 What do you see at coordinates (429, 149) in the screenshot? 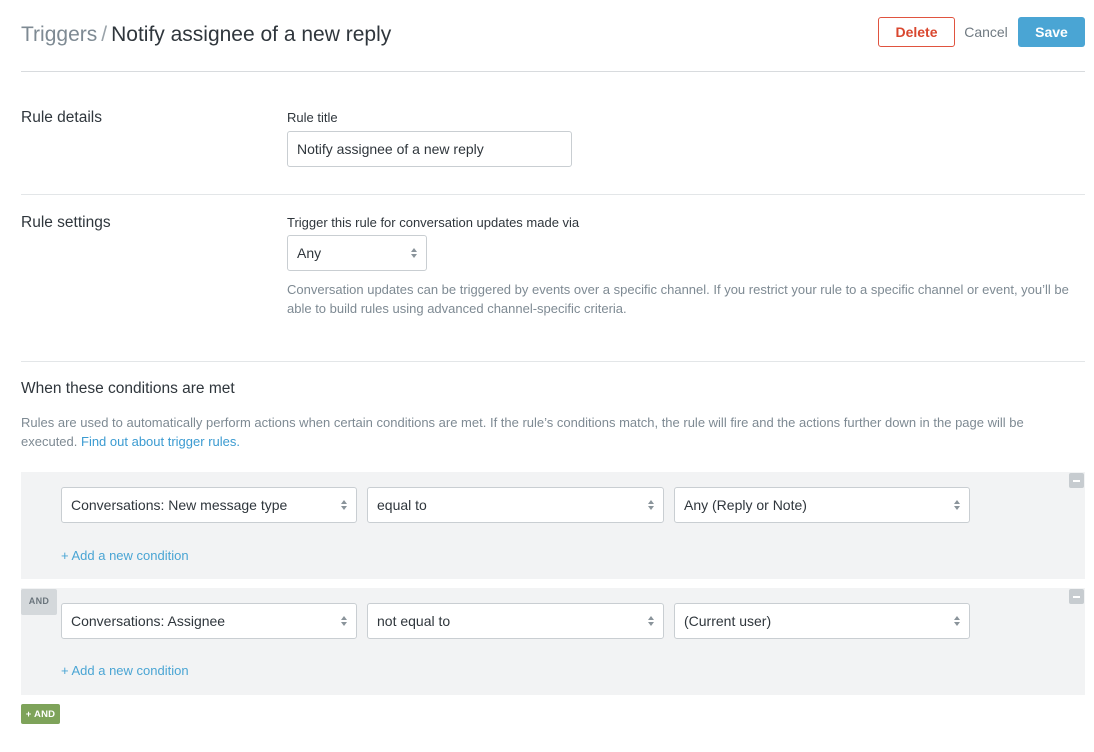
I see `rule-title-input` at bounding box center [429, 149].